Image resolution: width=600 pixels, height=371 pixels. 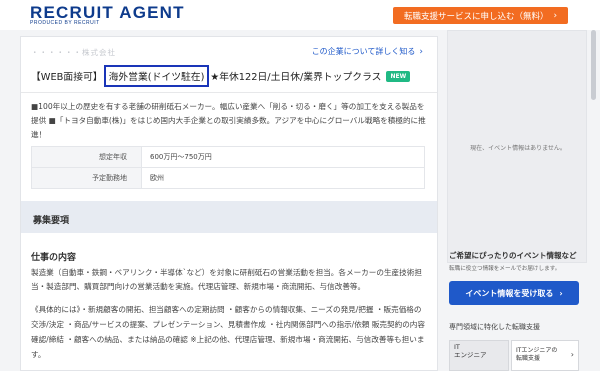 I want to click on table-row: 予定勤務地 欧州, so click(x=228, y=178).